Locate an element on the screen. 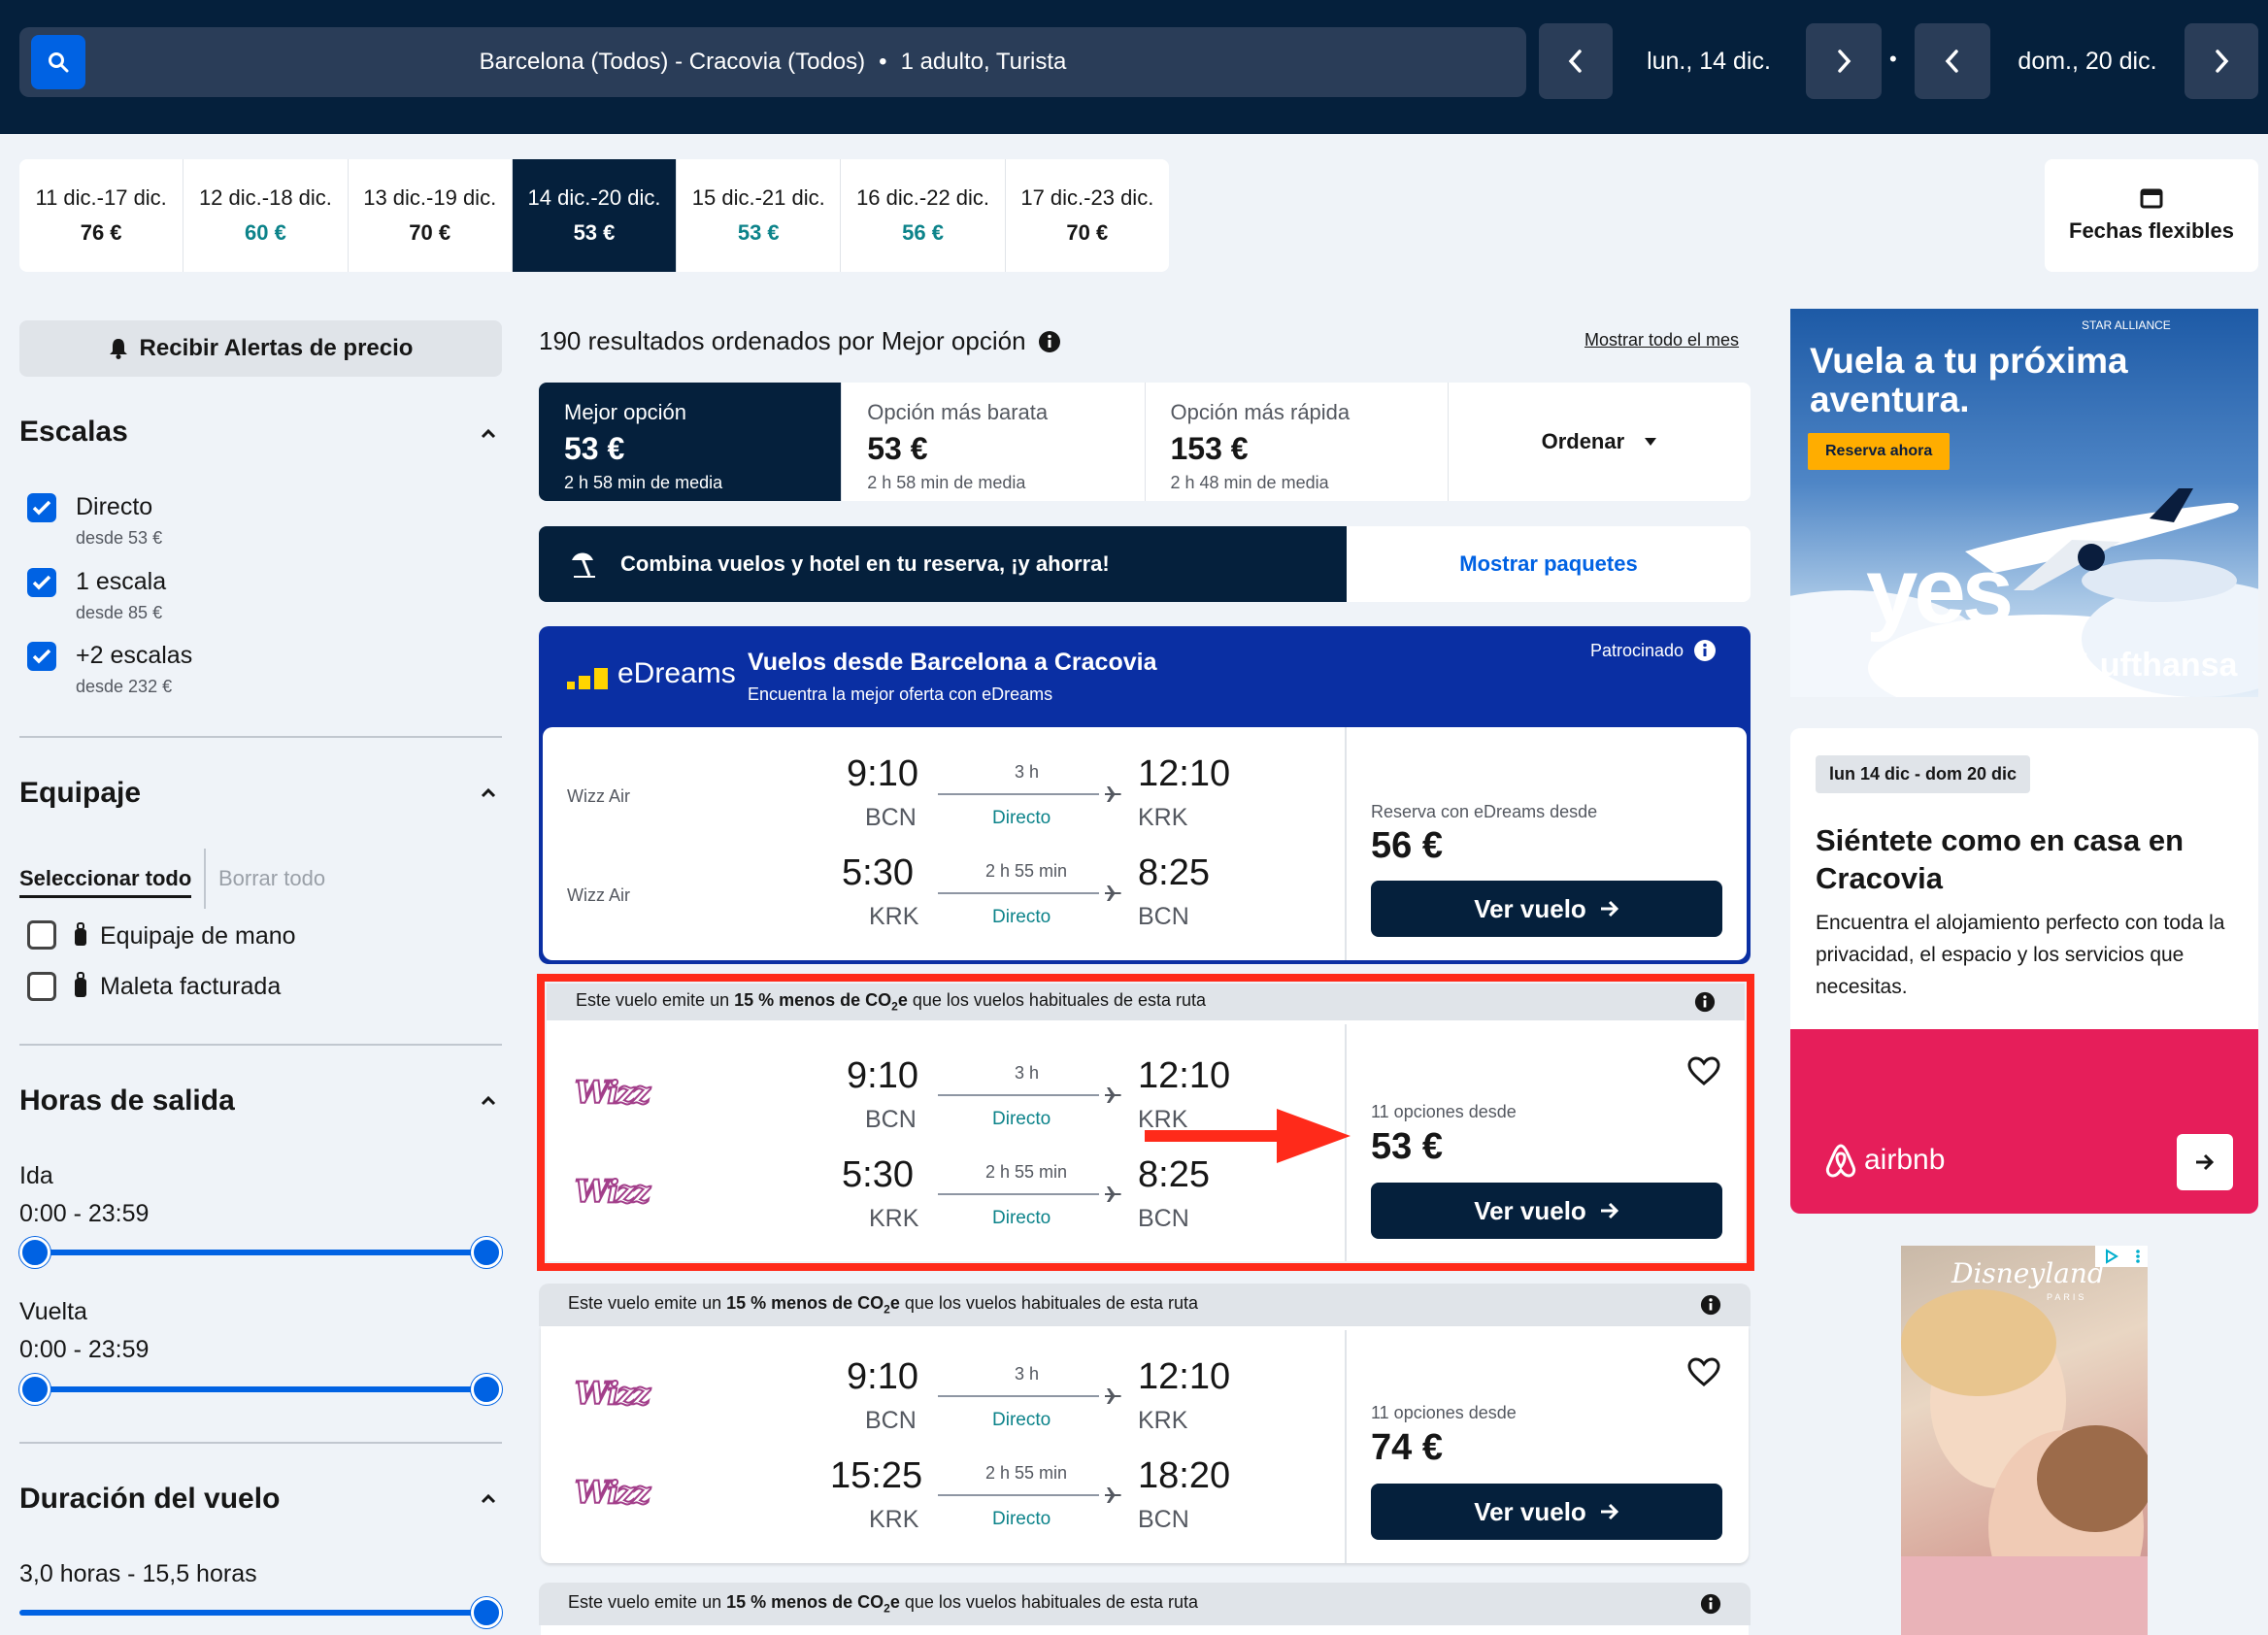 This screenshot has width=2268, height=1635. airbnb-logo-icon is located at coordinates (1840, 1161).